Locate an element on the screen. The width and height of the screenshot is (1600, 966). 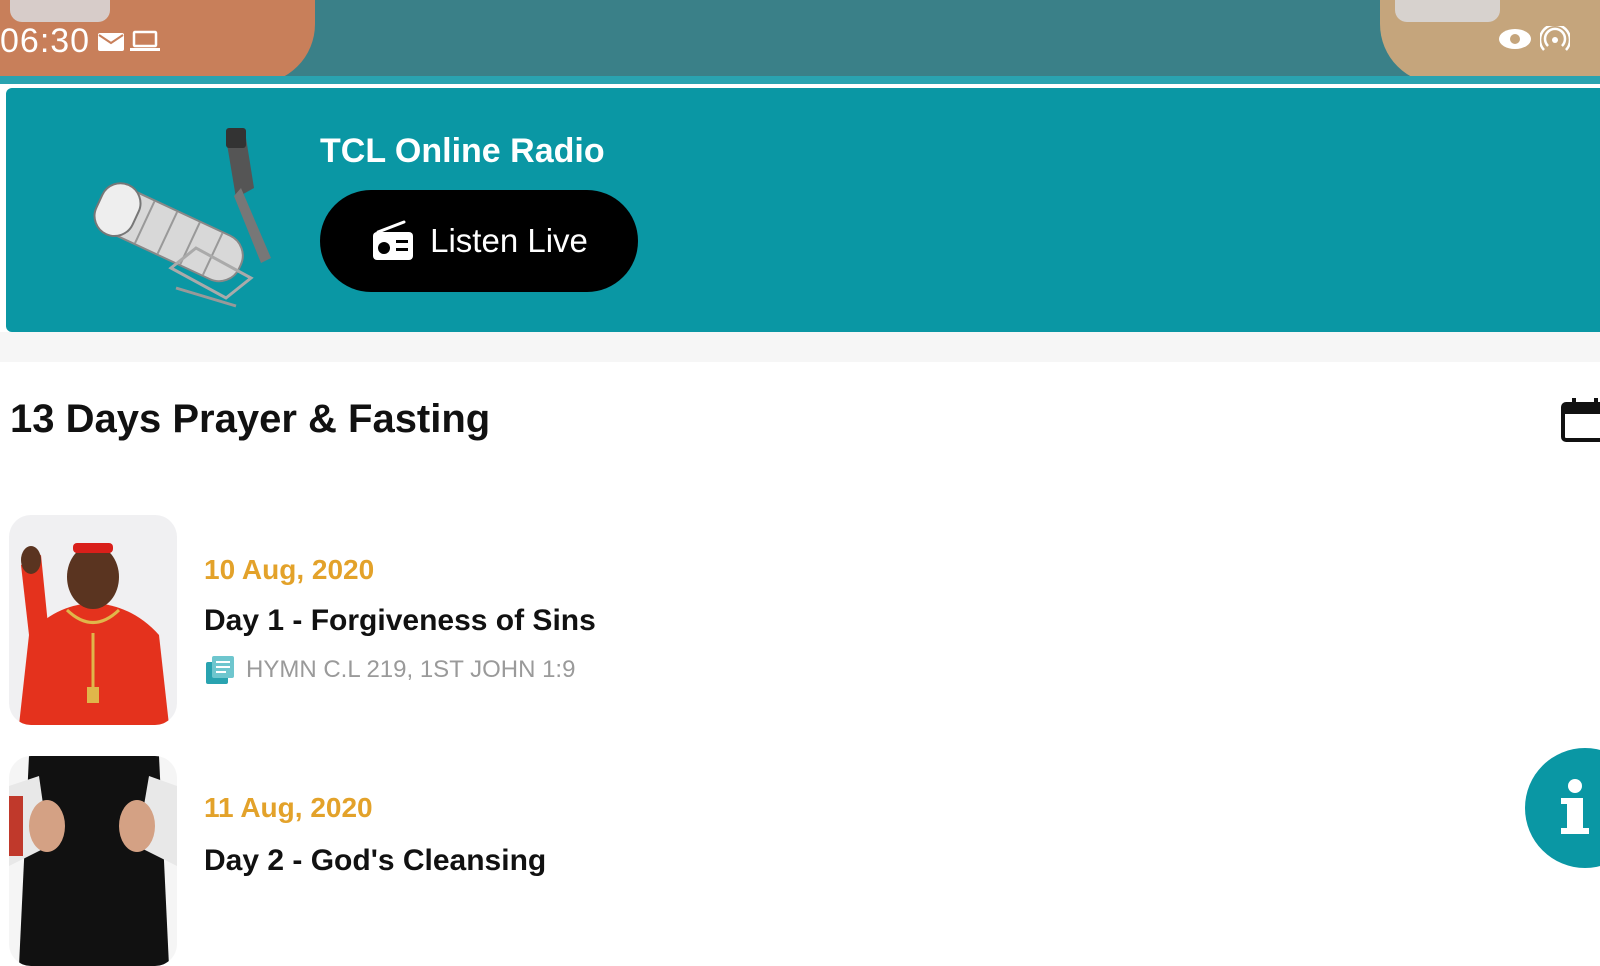
radio-icon is located at coordinates (393, 240).